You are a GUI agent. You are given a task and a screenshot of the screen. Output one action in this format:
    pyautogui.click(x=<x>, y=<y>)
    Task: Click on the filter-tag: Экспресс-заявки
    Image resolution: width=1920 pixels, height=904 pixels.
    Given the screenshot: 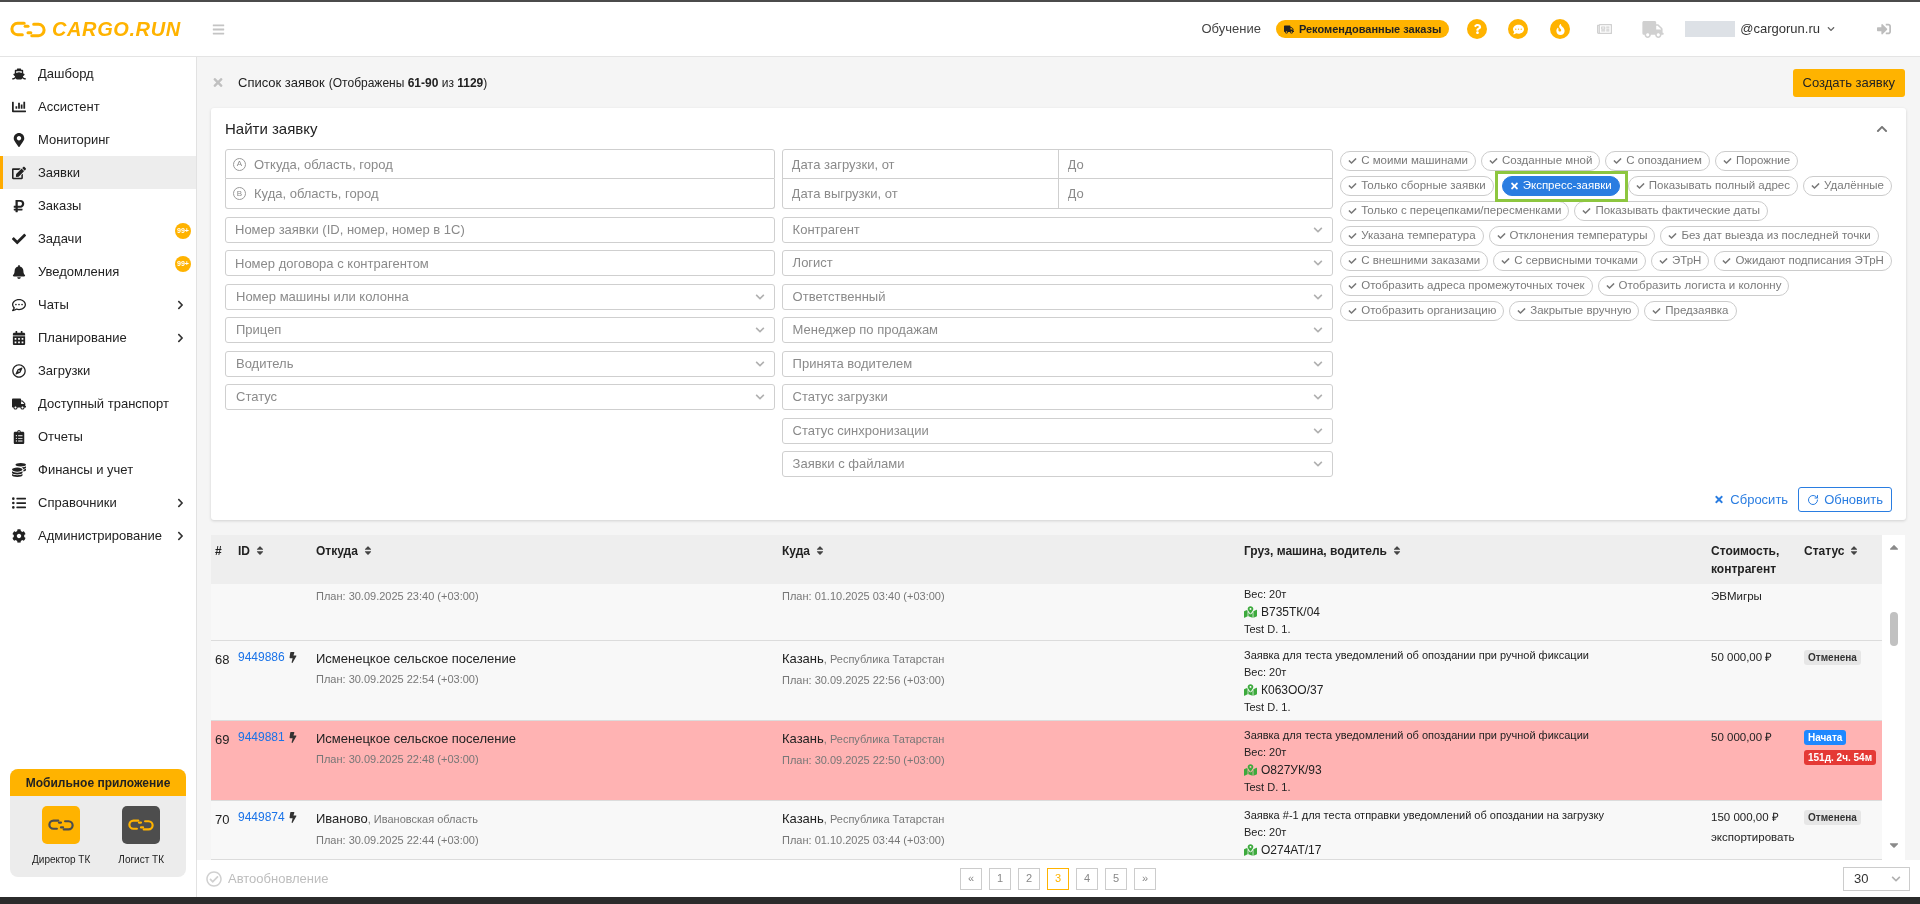 What is the action you would take?
    pyautogui.click(x=1560, y=186)
    